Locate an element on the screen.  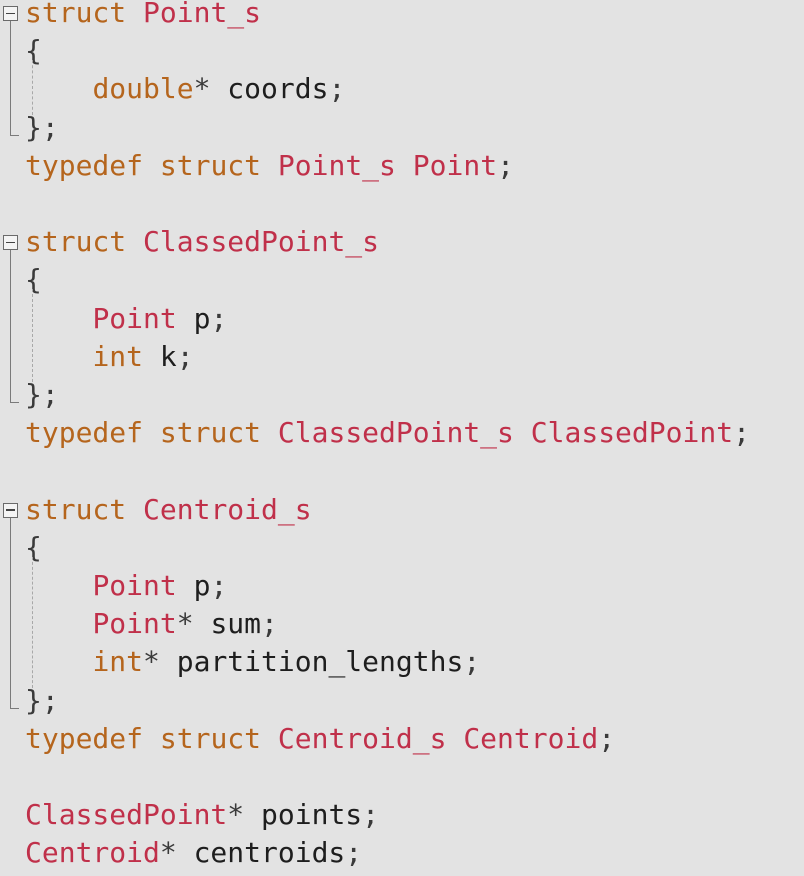
code-line: struct ClassedPoint_s is located at coordinates (202, 242).